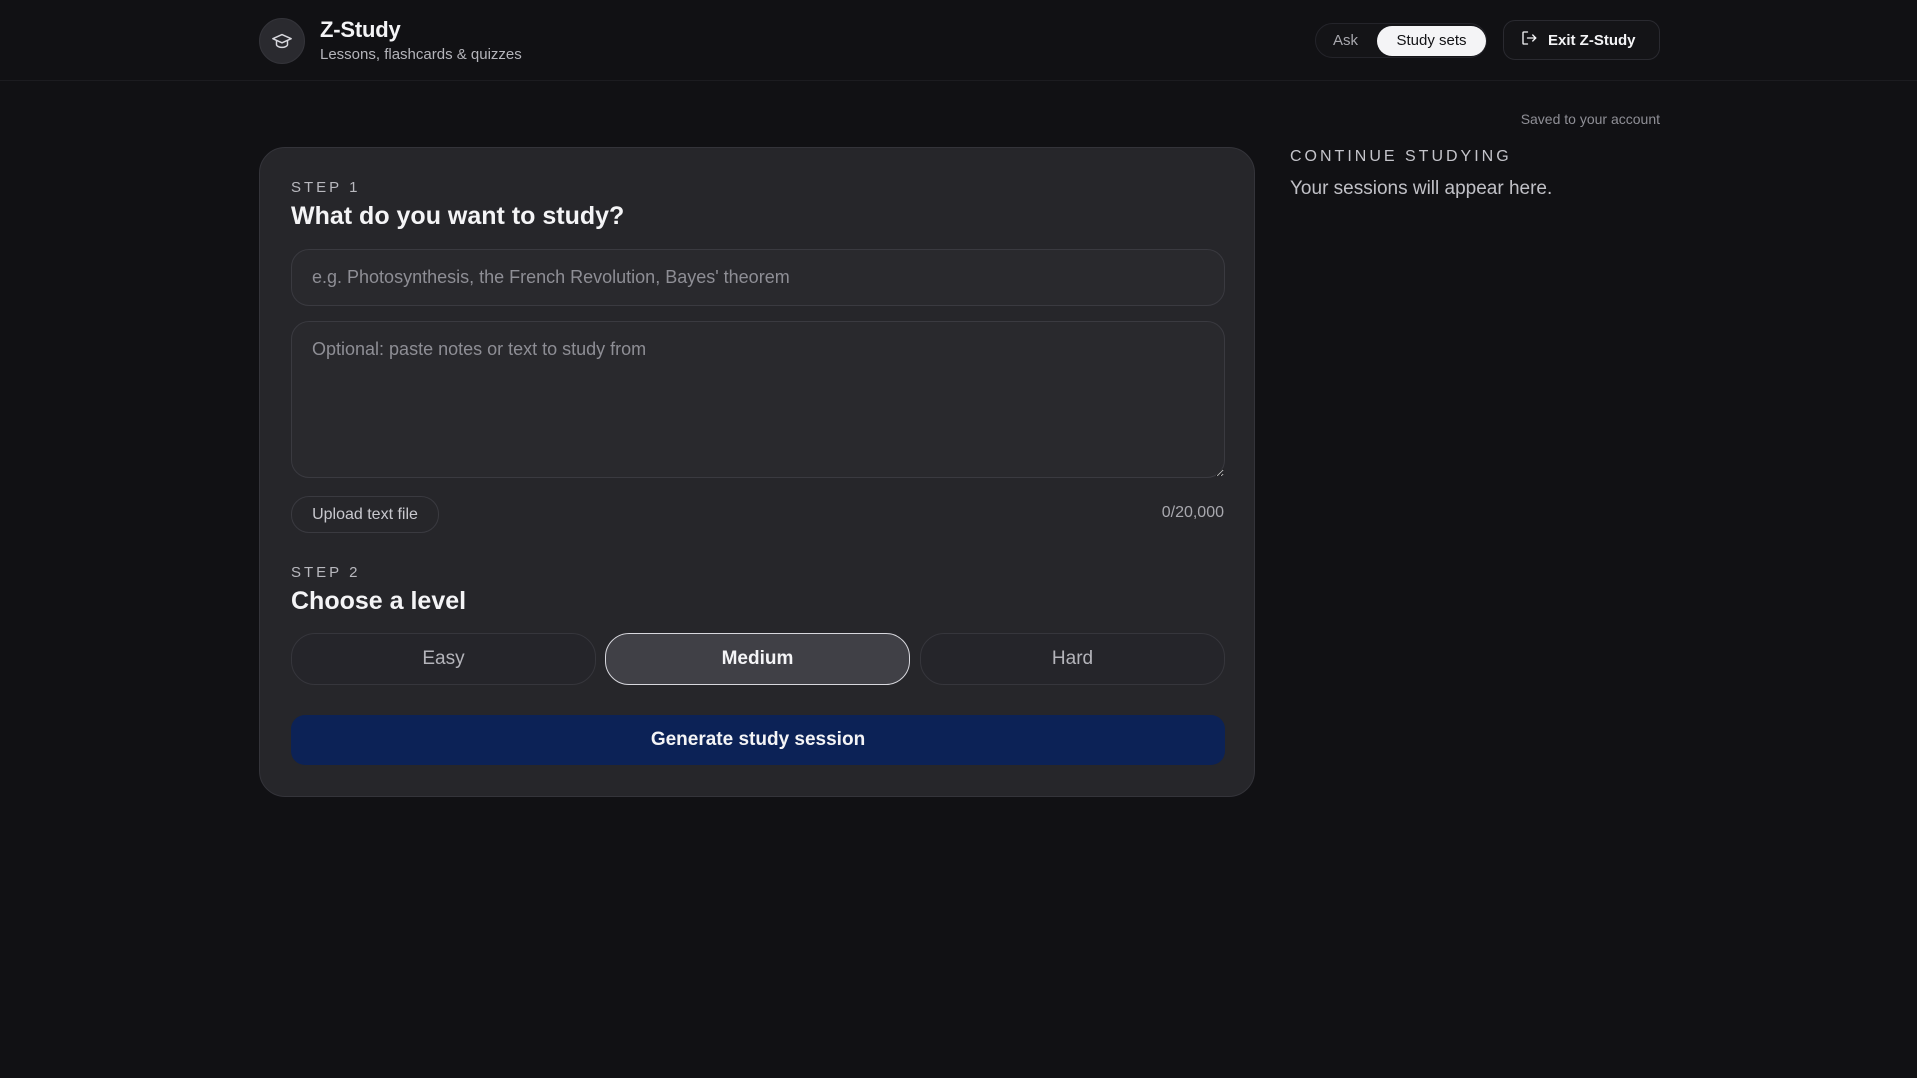 This screenshot has height=1078, width=1917. What do you see at coordinates (758, 740) in the screenshot?
I see `generate-study-session-button: Generate study session` at bounding box center [758, 740].